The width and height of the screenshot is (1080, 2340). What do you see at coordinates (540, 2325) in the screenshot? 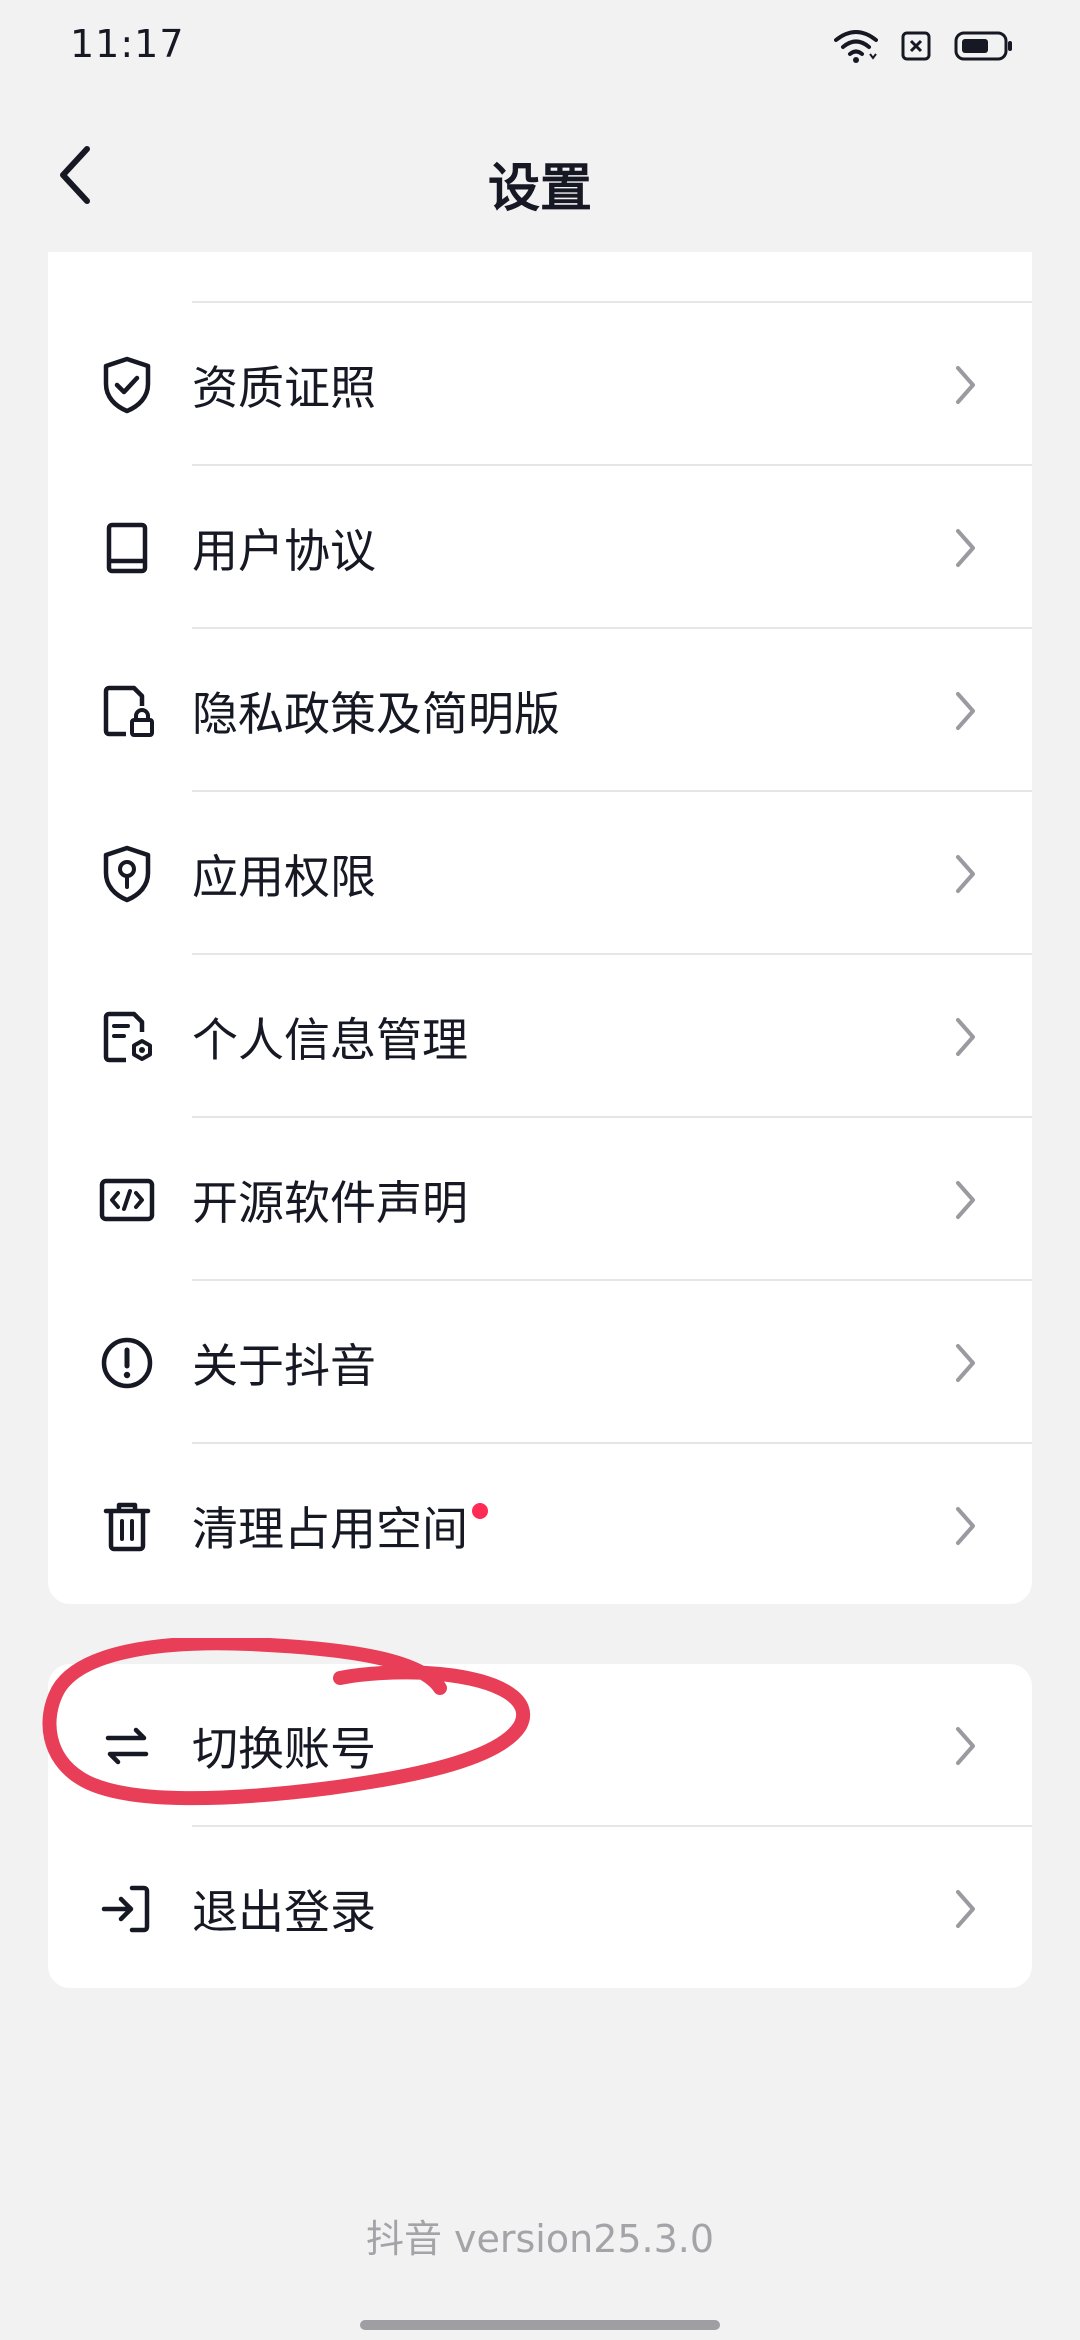
I see `home-indicator` at bounding box center [540, 2325].